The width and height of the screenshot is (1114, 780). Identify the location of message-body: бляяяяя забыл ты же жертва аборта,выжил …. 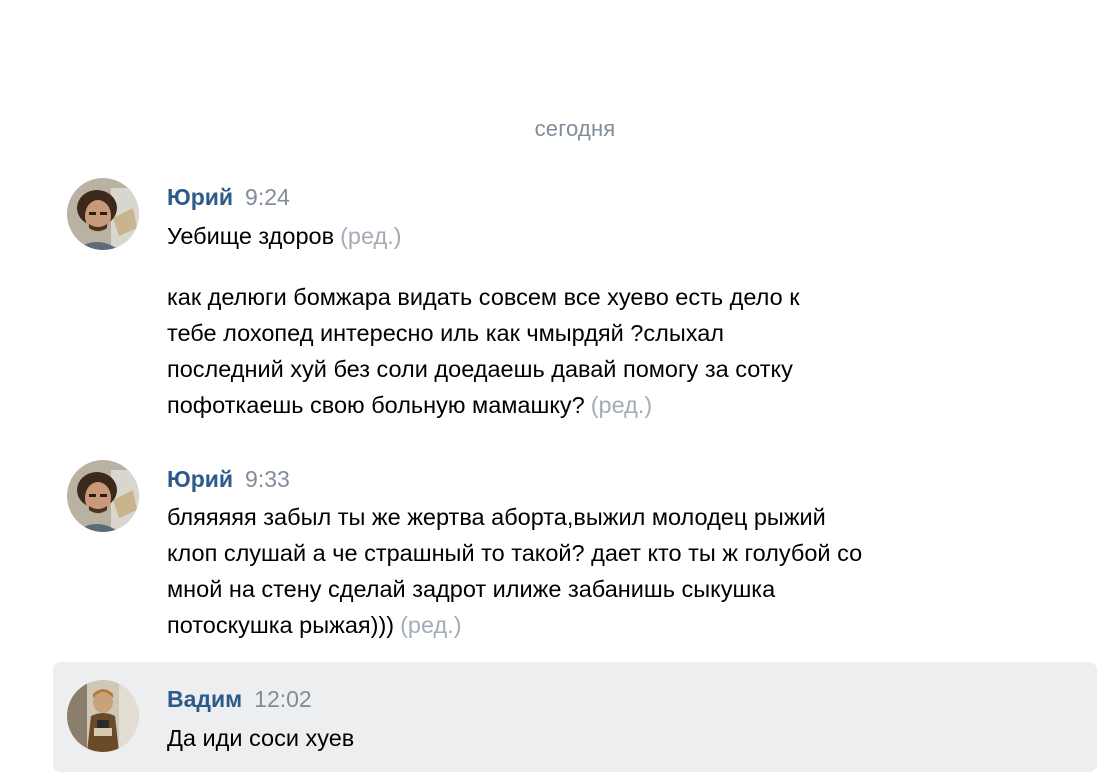
(515, 571).